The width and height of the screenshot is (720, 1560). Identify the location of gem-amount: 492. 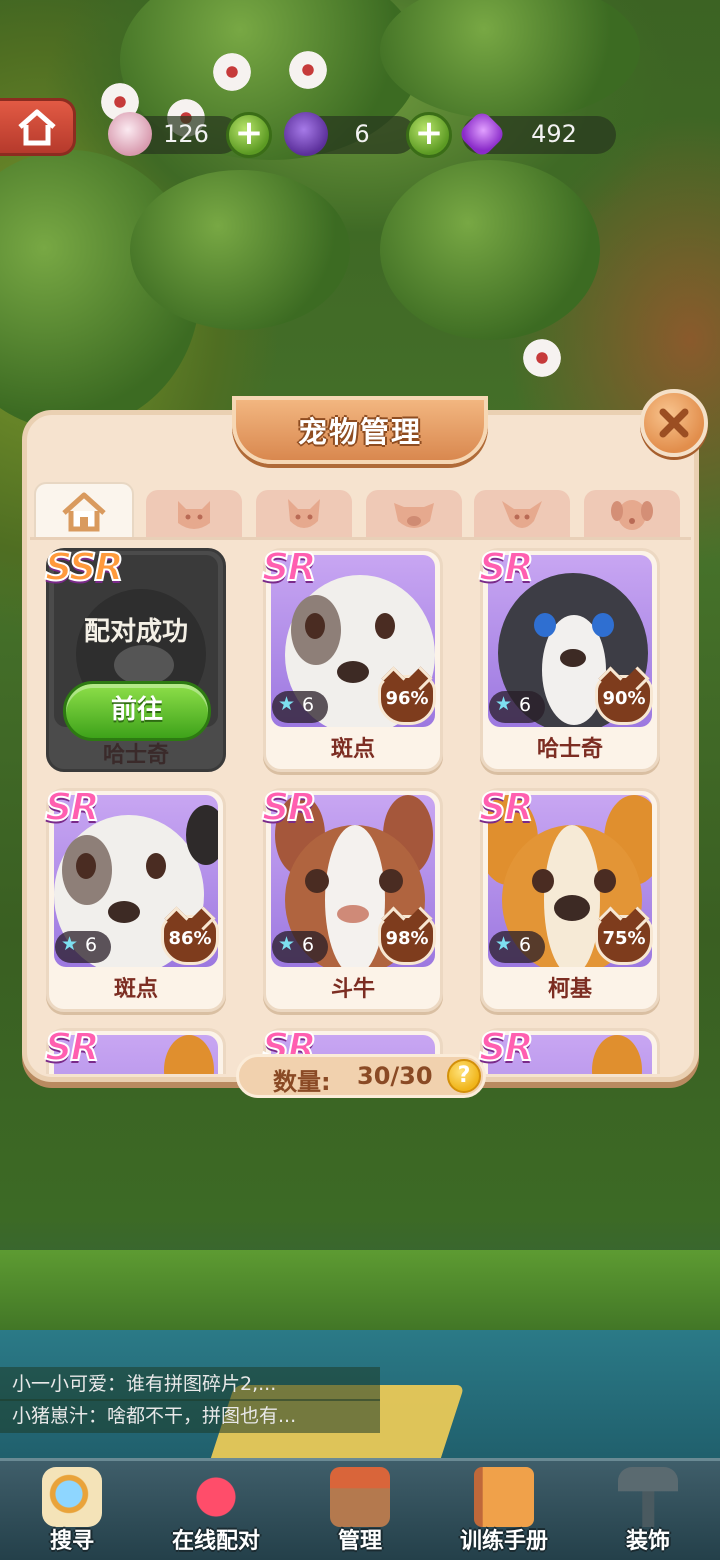
(554, 134).